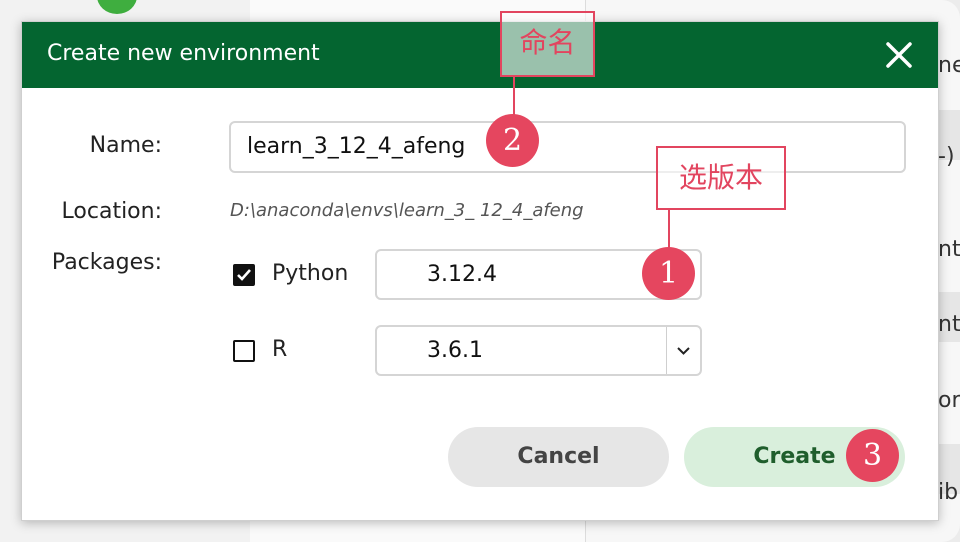 The image size is (960, 542). I want to click on annotation-step-1: 1, so click(668, 273).